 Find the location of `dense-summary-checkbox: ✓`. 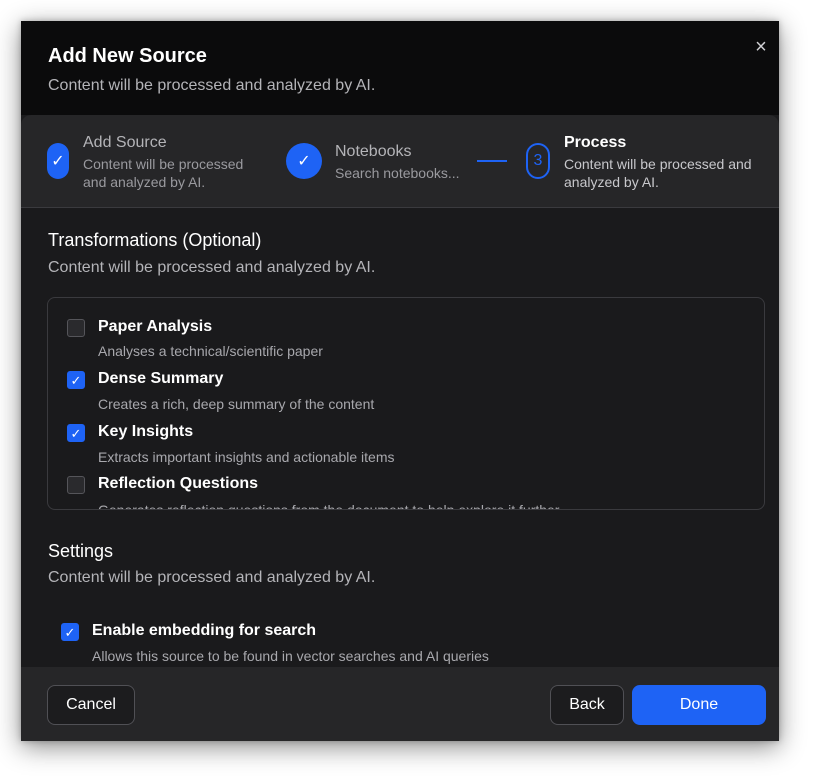

dense-summary-checkbox: ✓ is located at coordinates (76, 380).